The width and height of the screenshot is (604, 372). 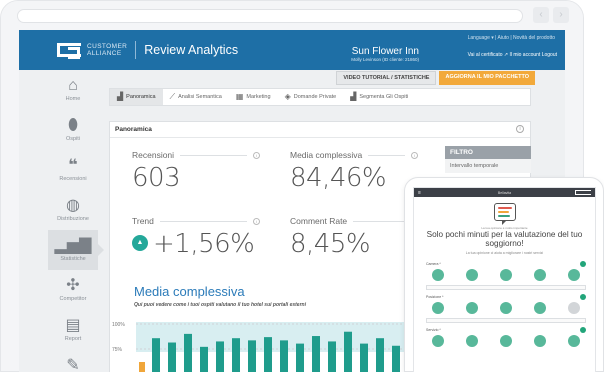 What do you see at coordinates (136, 50) in the screenshot?
I see `logo-separator` at bounding box center [136, 50].